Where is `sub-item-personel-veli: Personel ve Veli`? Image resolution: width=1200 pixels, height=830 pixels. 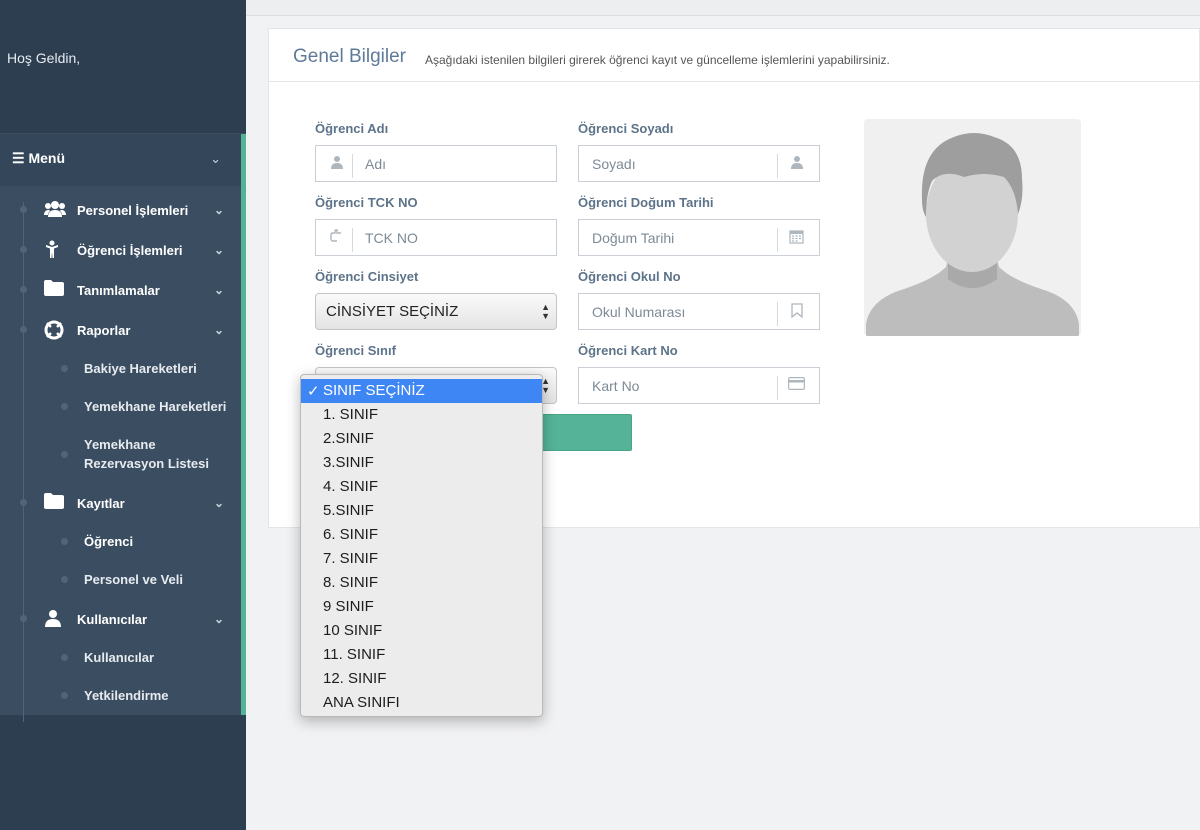 sub-item-personel-veli: Personel ve Veli is located at coordinates (133, 579).